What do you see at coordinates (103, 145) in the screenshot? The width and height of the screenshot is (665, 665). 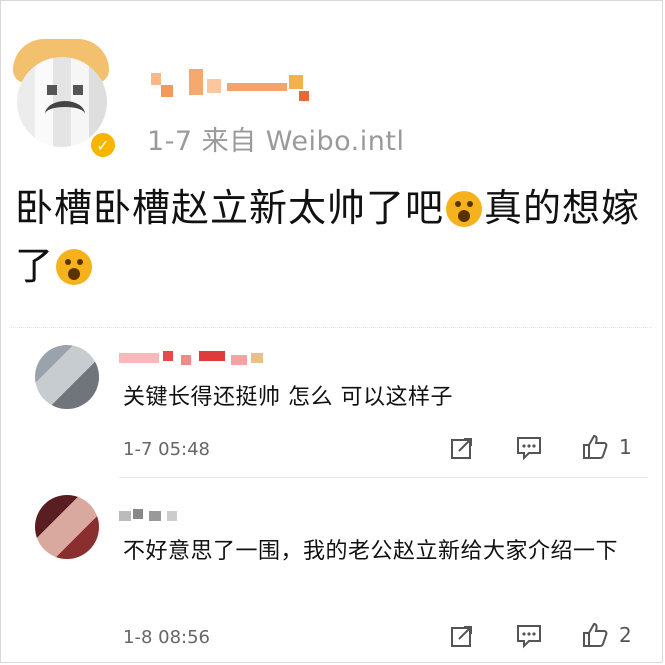 I see `verified-badge-icon: ✓` at bounding box center [103, 145].